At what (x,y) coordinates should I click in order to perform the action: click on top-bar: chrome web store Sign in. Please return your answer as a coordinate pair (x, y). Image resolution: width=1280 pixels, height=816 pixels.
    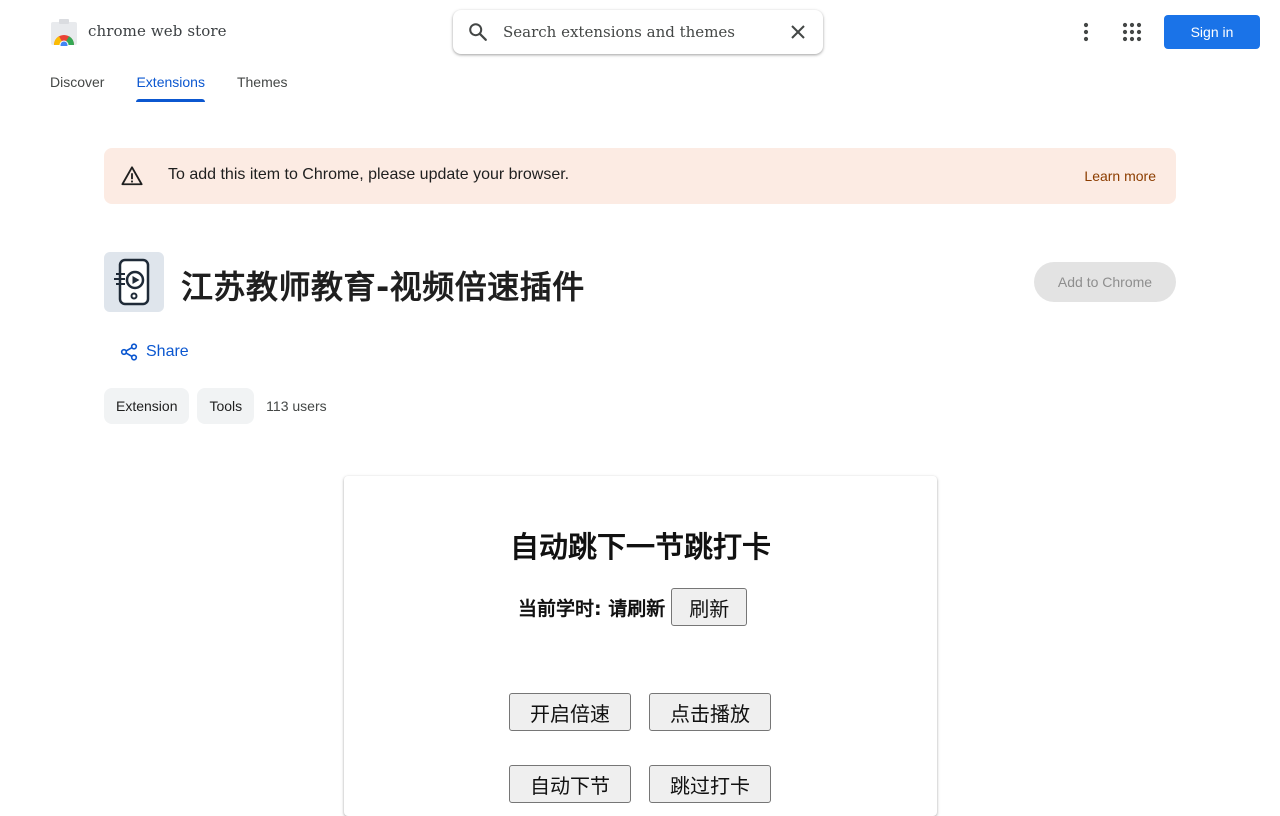
    Looking at the image, I should click on (640, 32).